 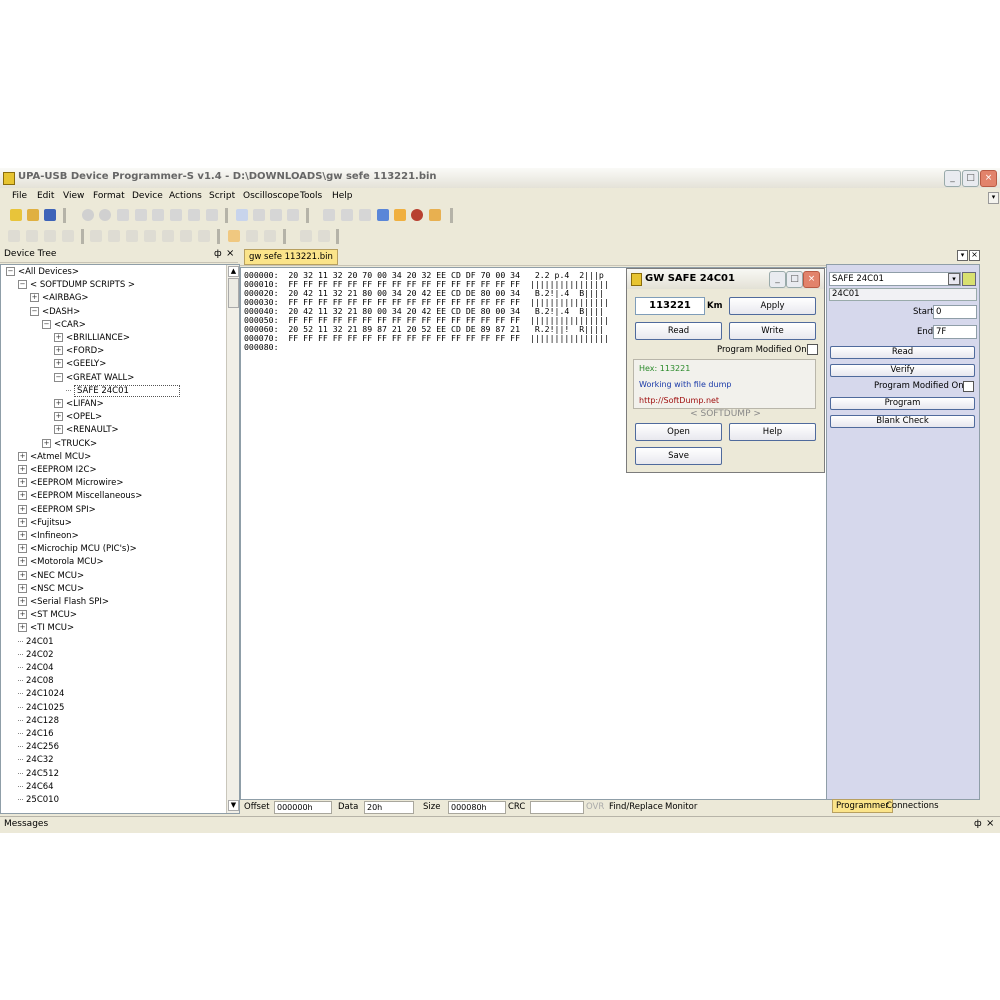 What do you see at coordinates (252, 236) in the screenshot?
I see `zoom-icon` at bounding box center [252, 236].